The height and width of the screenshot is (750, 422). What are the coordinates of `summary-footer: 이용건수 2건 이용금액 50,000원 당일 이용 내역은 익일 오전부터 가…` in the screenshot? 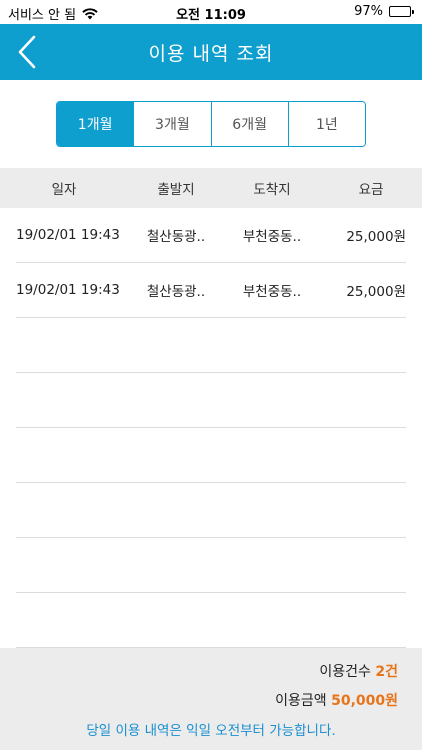 It's located at (211, 699).